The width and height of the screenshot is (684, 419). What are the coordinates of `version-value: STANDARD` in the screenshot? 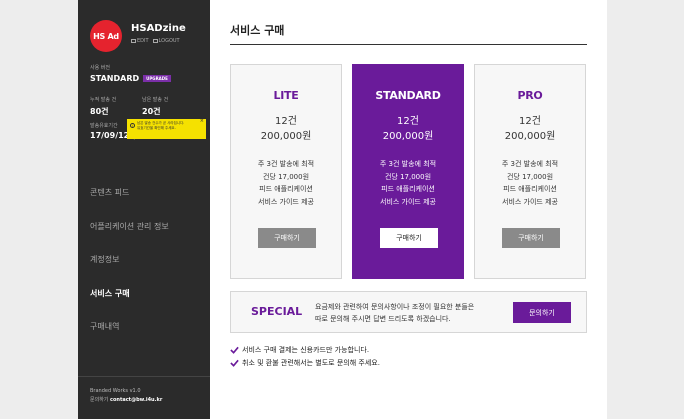 It's located at (115, 78).